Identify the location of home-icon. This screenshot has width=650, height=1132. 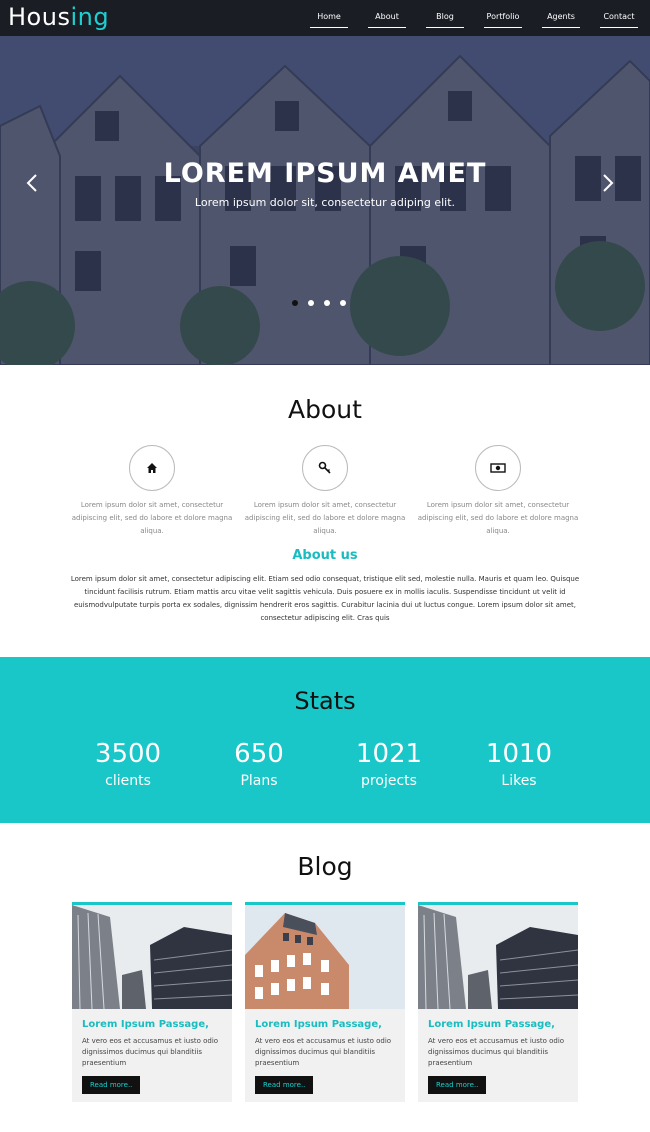
(152, 468).